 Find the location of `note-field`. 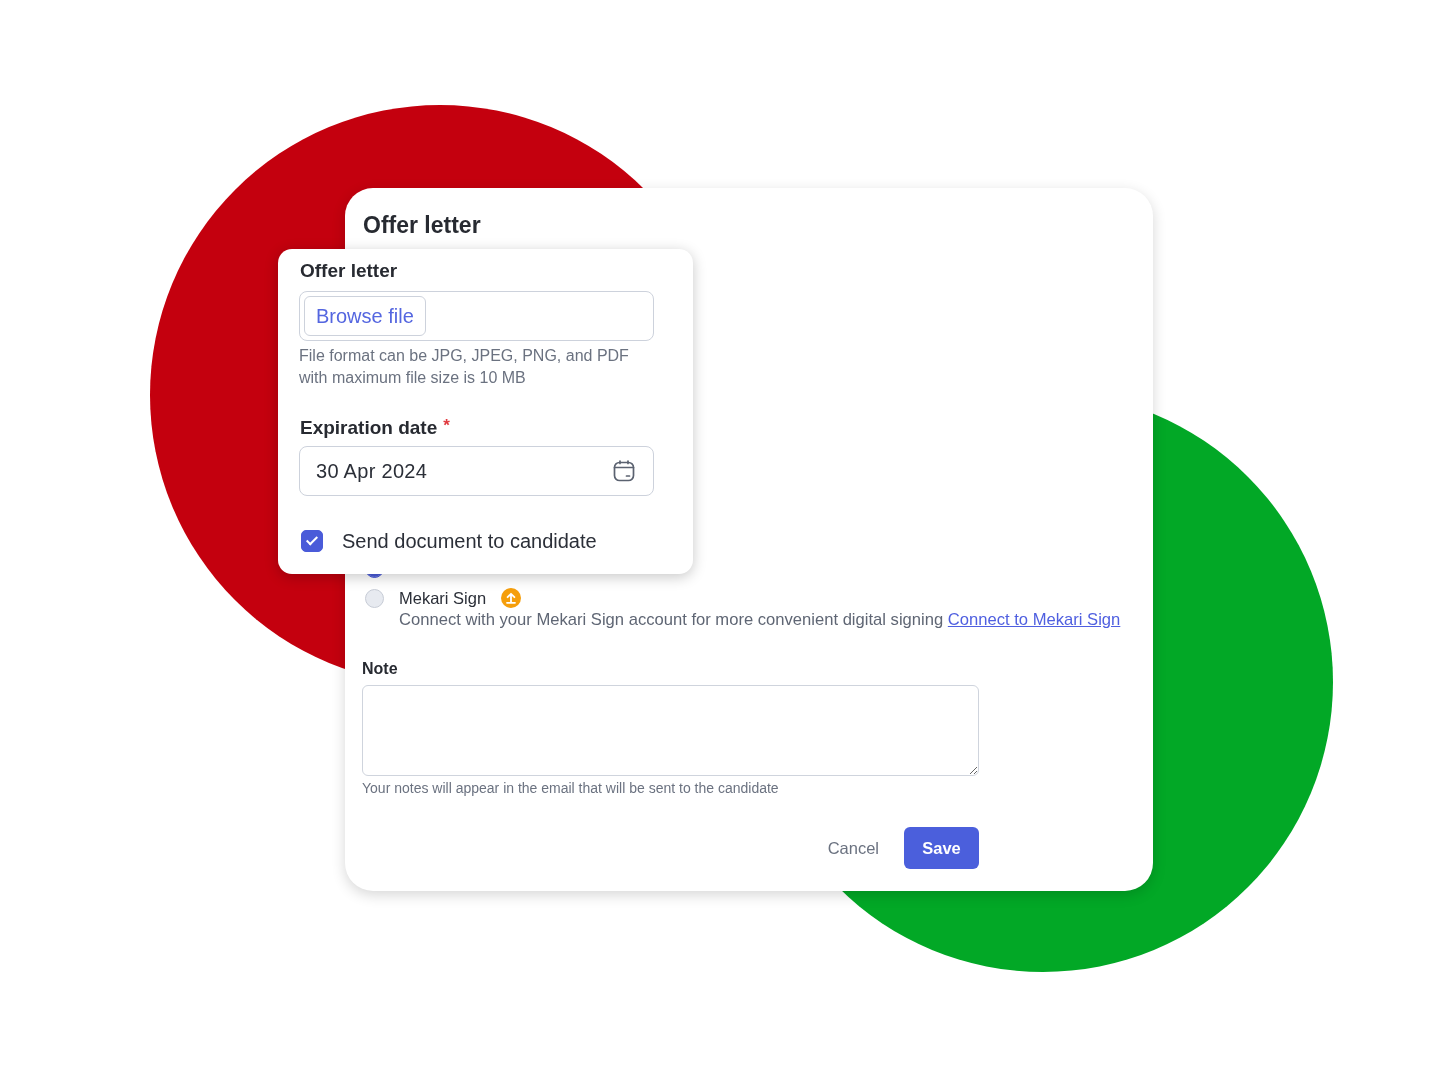

note-field is located at coordinates (670, 730).